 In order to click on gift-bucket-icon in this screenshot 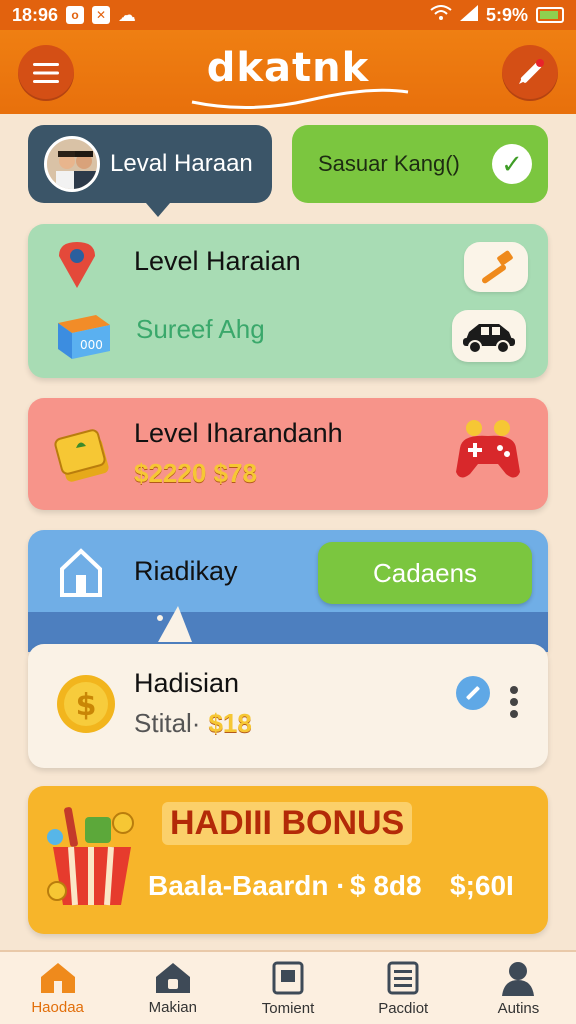, I will do `click(92, 857)`.